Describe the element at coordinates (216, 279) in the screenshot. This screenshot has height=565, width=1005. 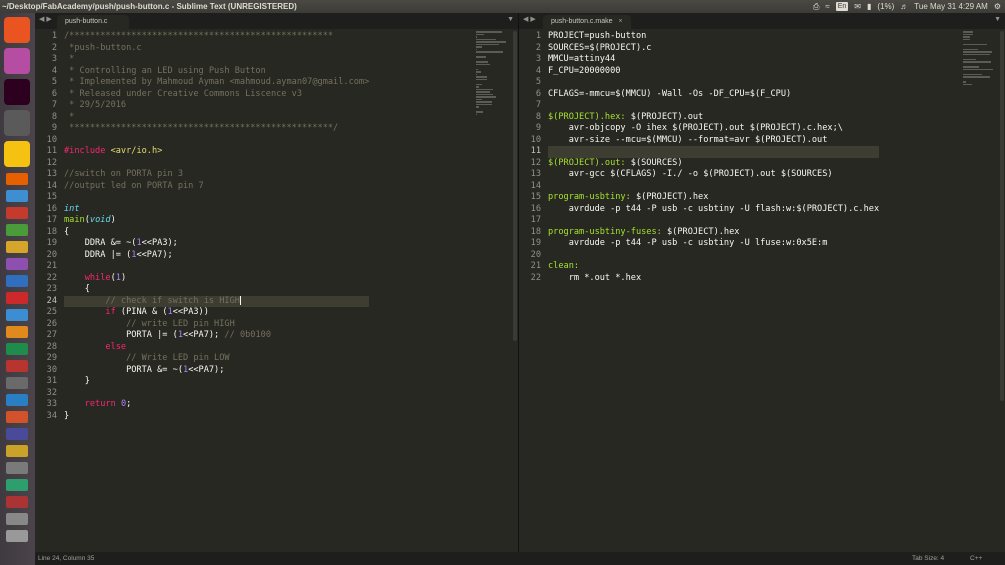
I see `code-line: while(1)` at that location.